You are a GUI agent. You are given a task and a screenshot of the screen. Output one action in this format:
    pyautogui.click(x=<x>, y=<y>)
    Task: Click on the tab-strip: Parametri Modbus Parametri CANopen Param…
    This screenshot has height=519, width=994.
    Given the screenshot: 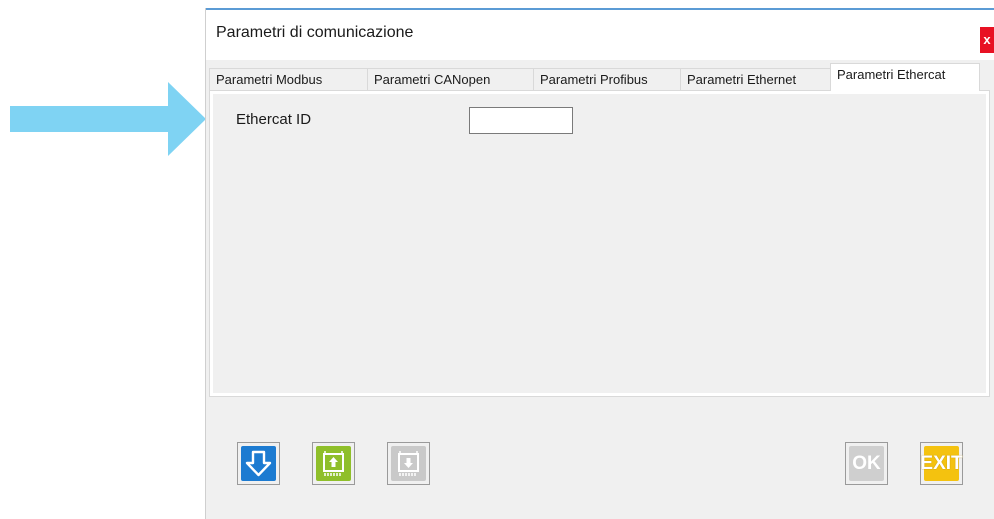 What is the action you would take?
    pyautogui.click(x=594, y=76)
    